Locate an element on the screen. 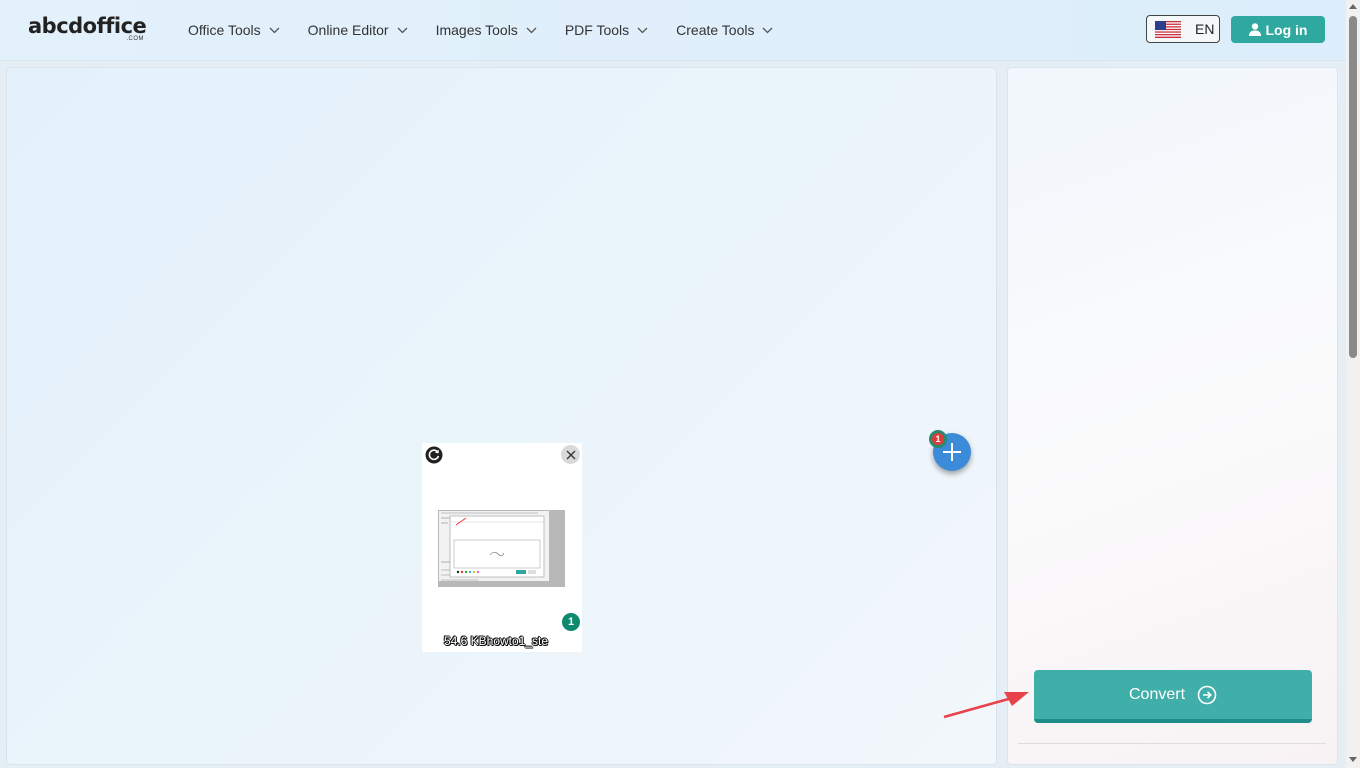 The image size is (1360, 768). page-scrollbar is located at coordinates (1353, 384).